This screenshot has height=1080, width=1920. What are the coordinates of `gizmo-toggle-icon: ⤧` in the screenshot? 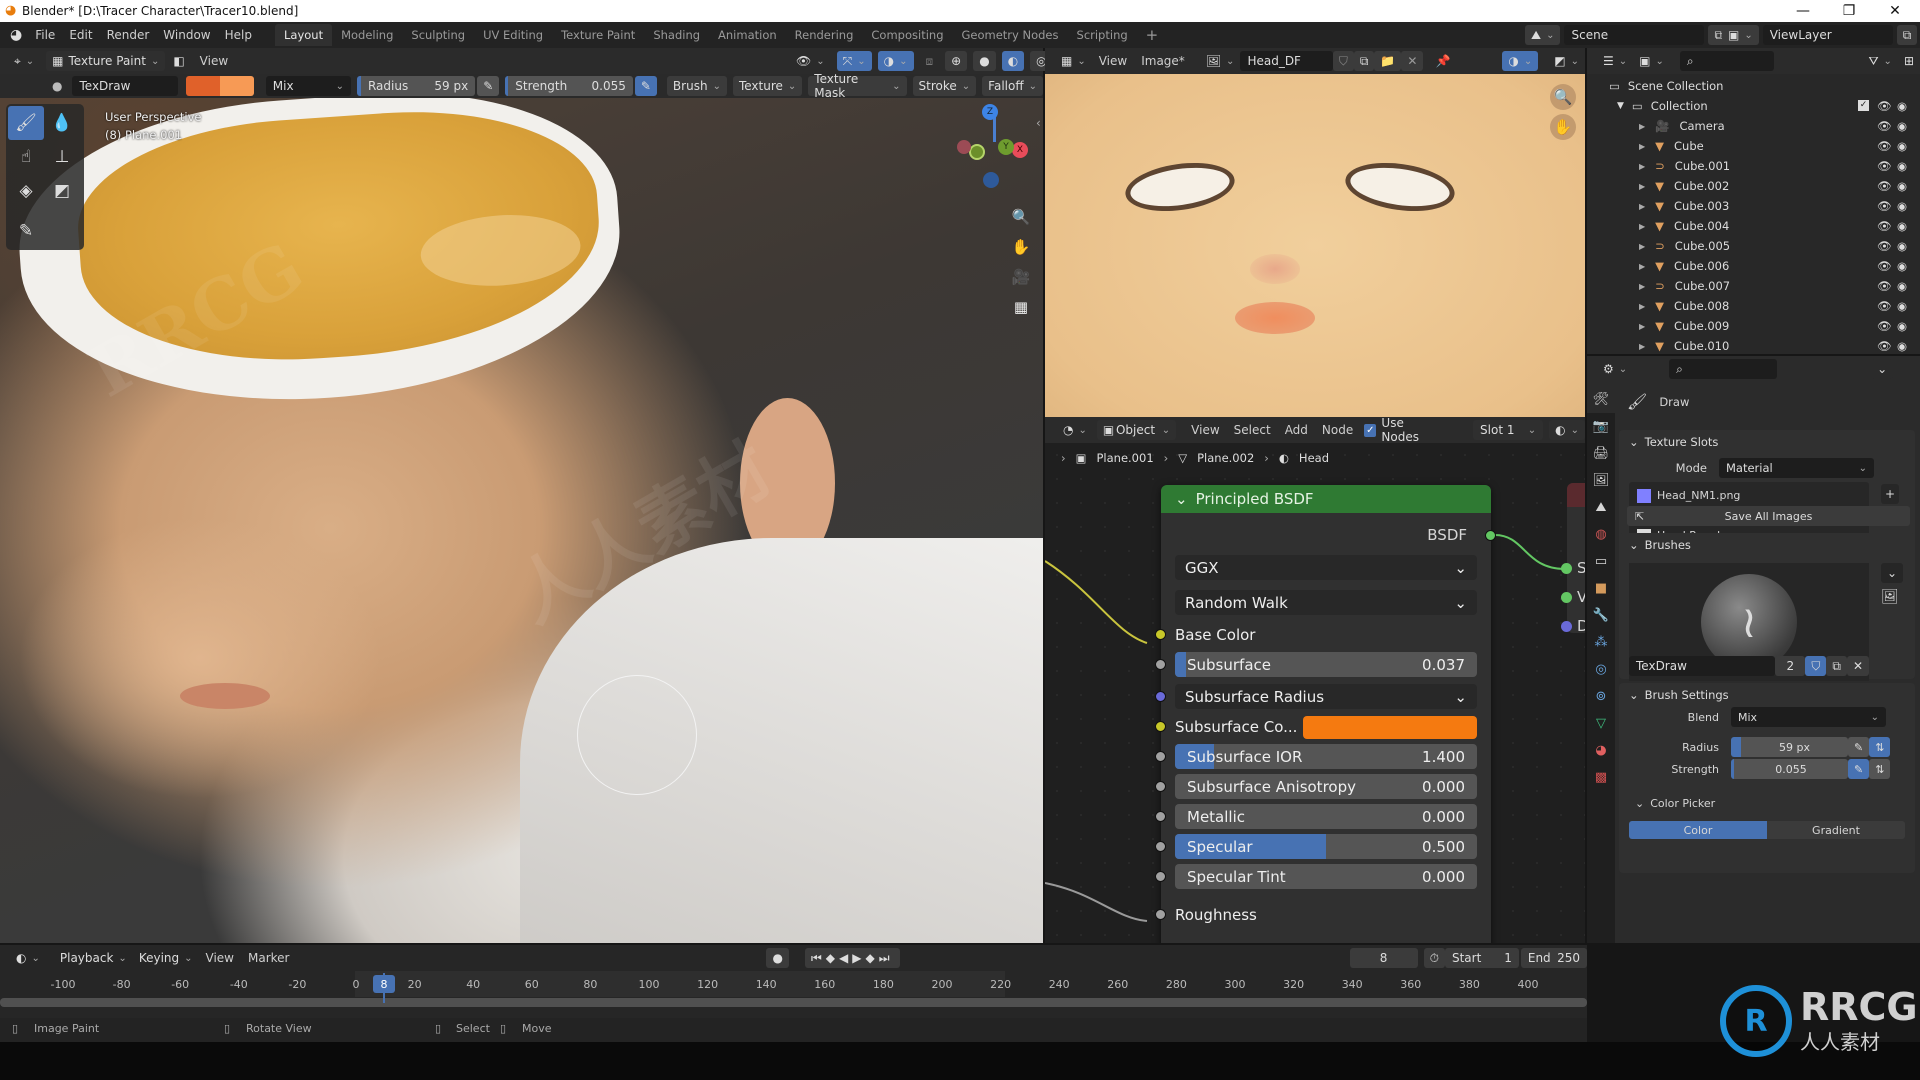 It's located at (854, 61).